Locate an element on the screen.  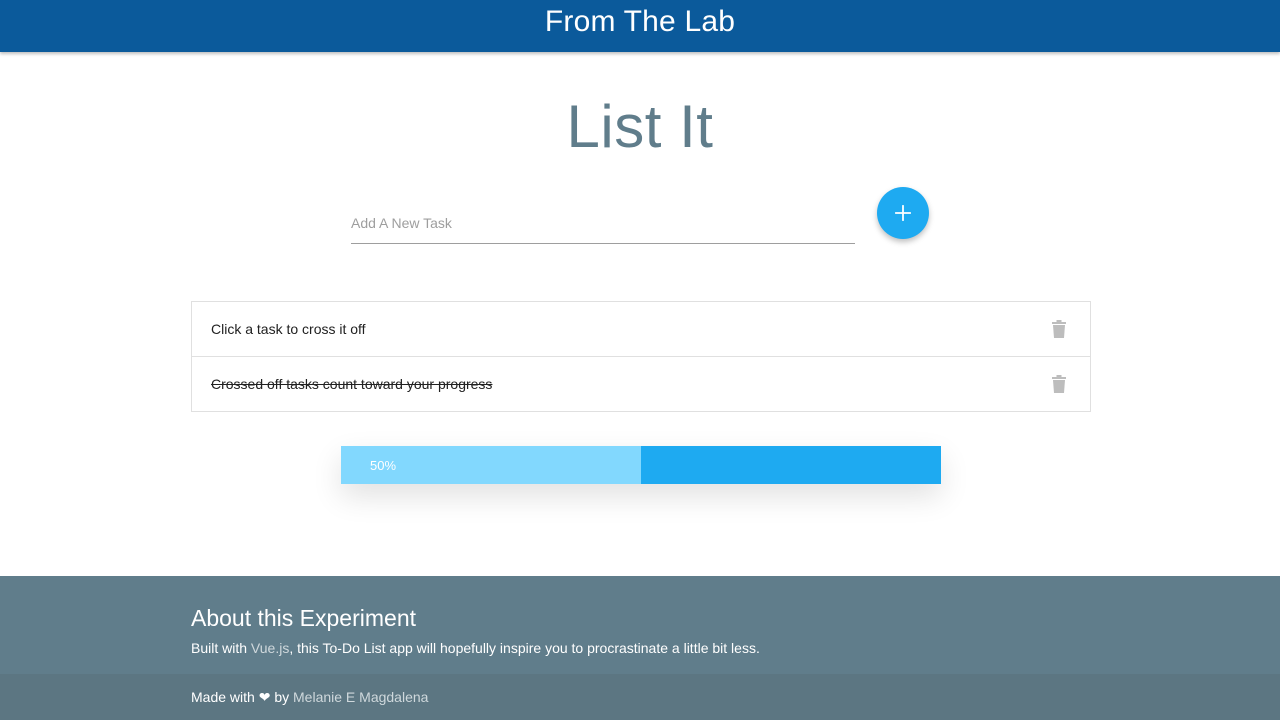
progress-label: 50% is located at coordinates (383, 465).